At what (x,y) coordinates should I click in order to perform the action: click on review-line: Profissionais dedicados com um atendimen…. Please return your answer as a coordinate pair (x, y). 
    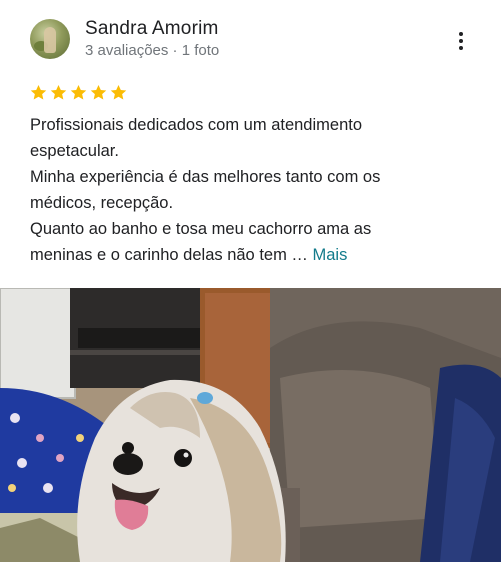
    Looking at the image, I should click on (196, 125).